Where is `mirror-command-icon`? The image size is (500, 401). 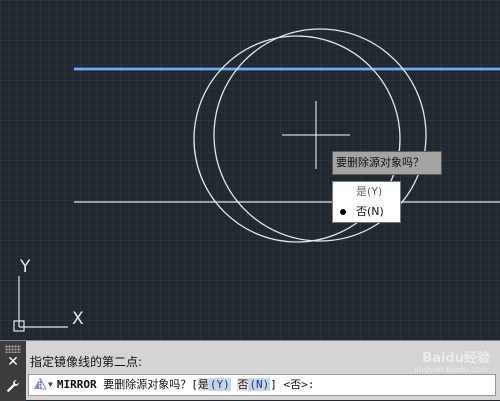
mirror-command-icon is located at coordinates (40, 384).